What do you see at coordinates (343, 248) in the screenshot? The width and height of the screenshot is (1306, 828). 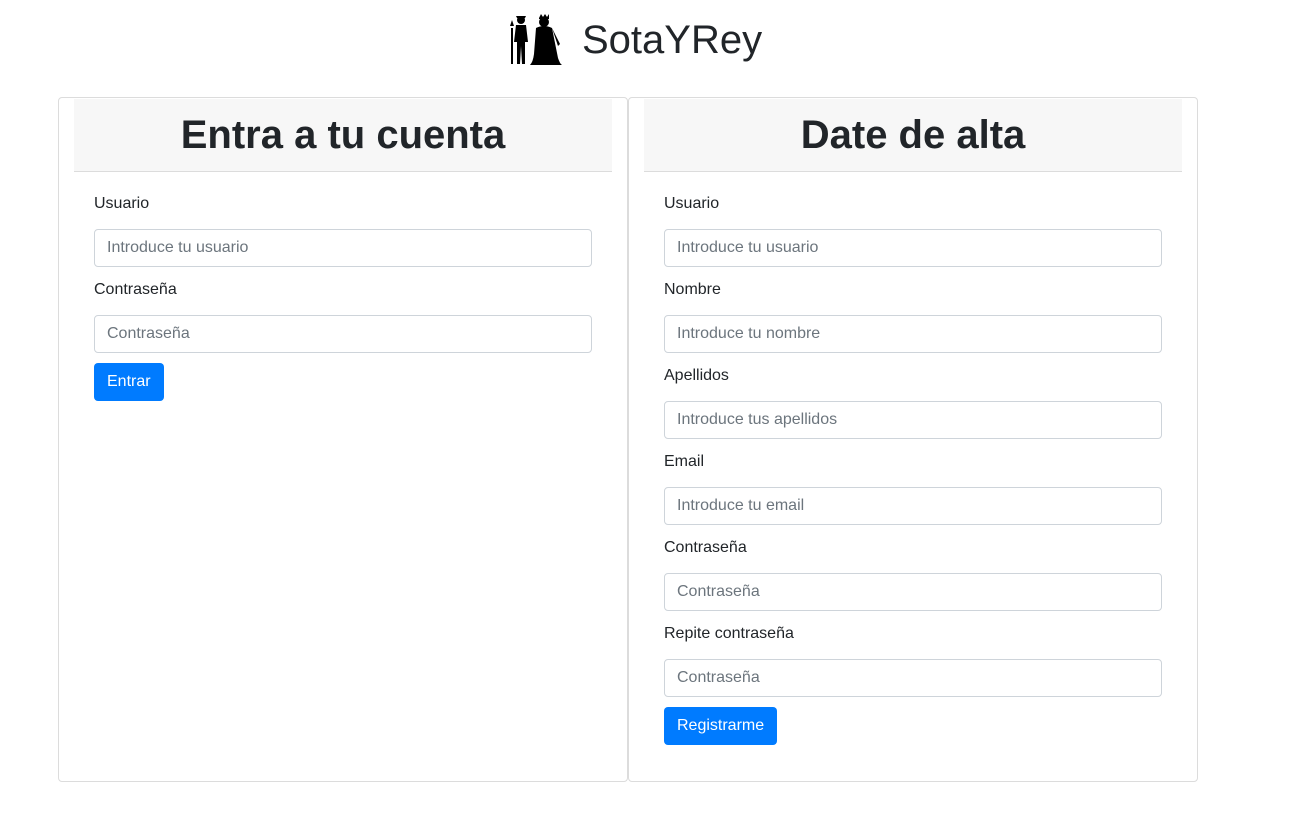 I see `login-username-input` at bounding box center [343, 248].